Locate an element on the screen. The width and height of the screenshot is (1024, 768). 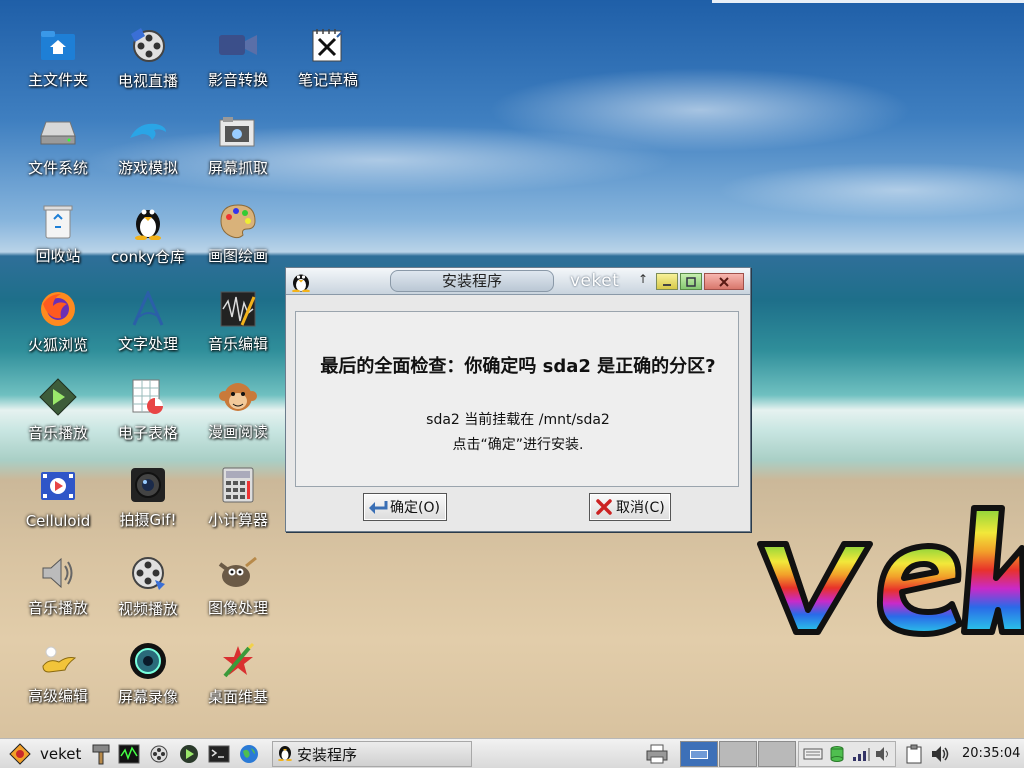
printer-icon is located at coordinates (657, 754).